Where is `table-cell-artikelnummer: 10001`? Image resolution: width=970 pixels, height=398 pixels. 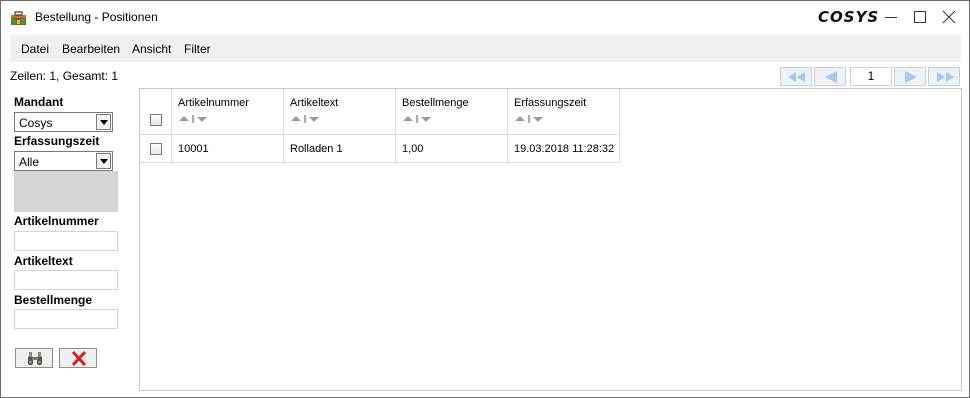 table-cell-artikelnummer: 10001 is located at coordinates (228, 149).